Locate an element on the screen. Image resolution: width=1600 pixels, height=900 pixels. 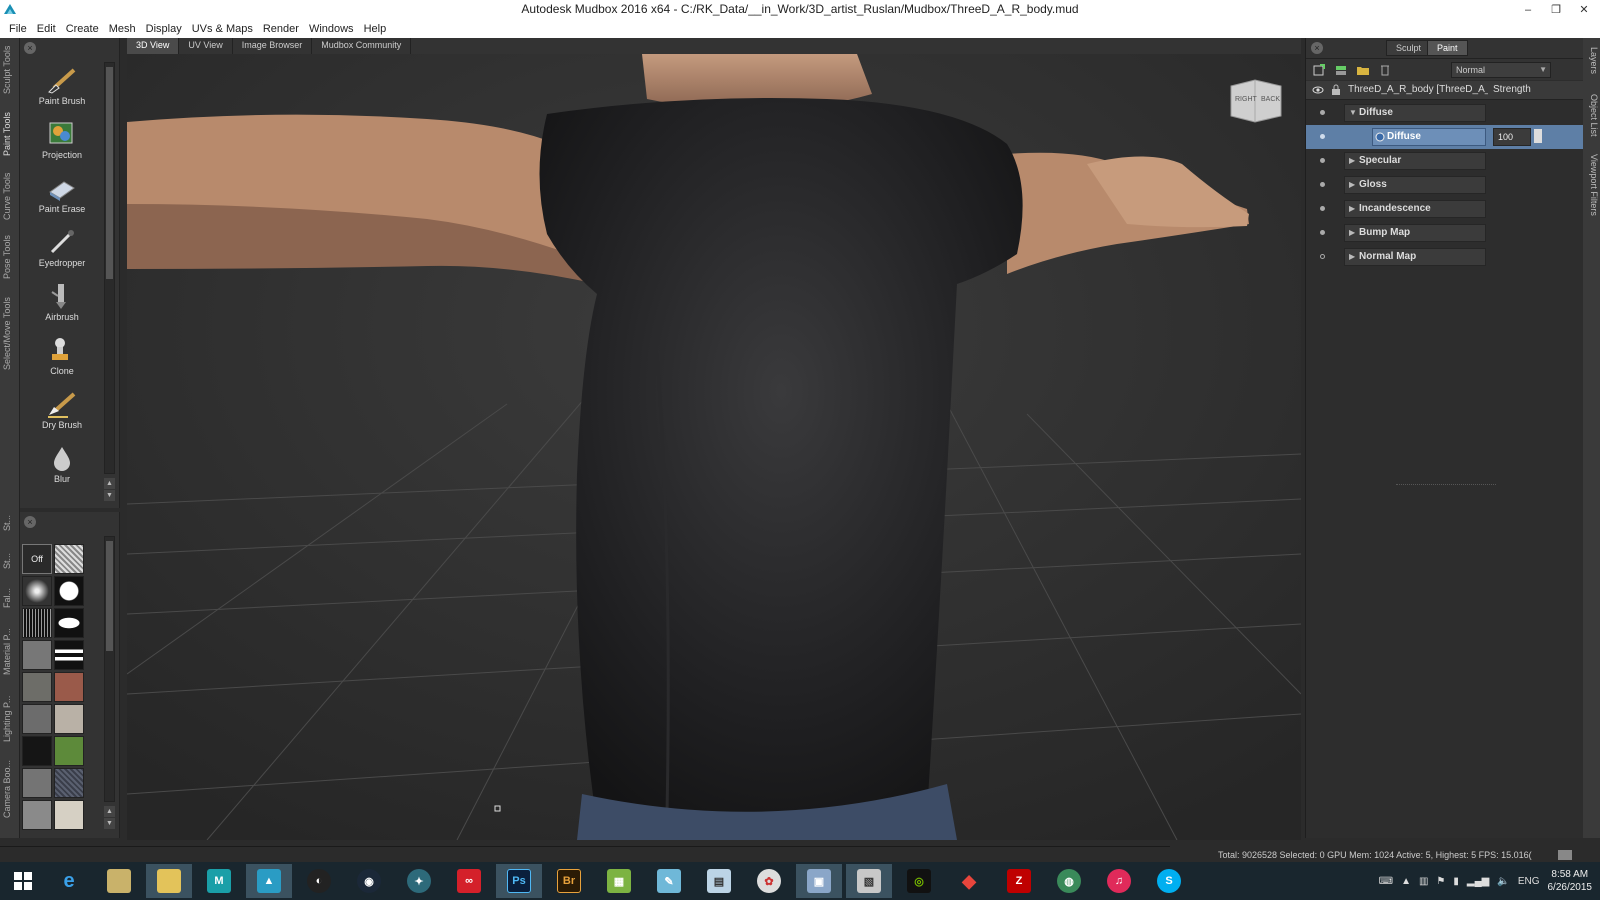
tool-projection: Projection is located at coordinates (62, 146).